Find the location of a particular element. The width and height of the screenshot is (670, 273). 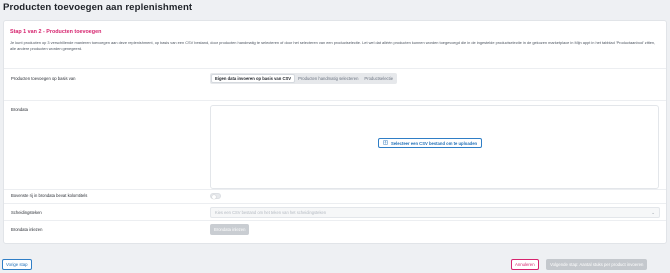

separator-label: Scheidingsteken is located at coordinates (26, 212).